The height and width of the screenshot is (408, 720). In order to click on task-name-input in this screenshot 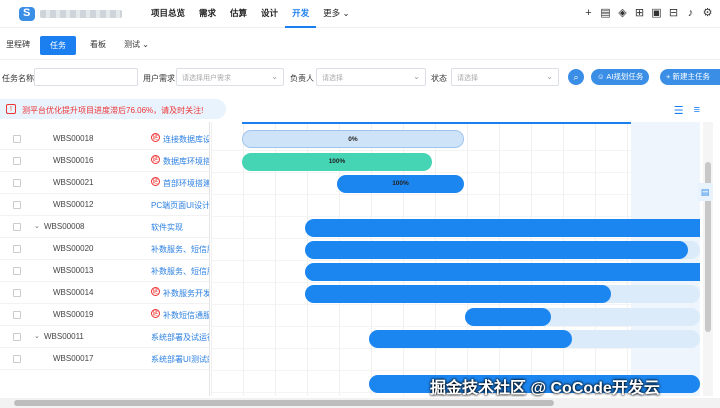, I will do `click(86, 77)`.